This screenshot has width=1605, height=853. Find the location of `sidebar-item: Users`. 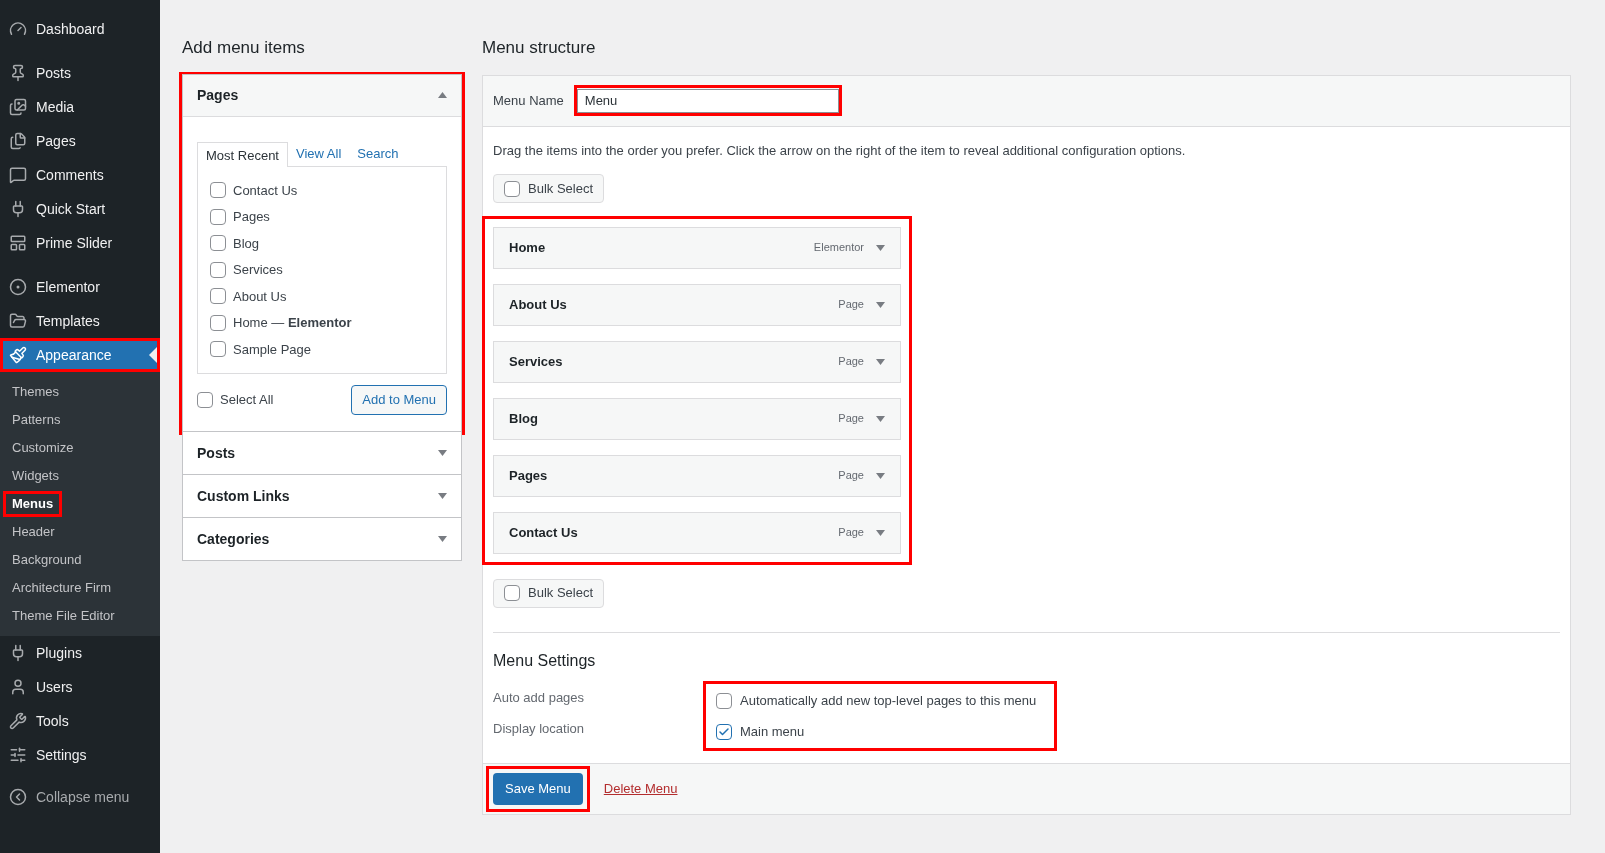

sidebar-item: Users is located at coordinates (80, 687).